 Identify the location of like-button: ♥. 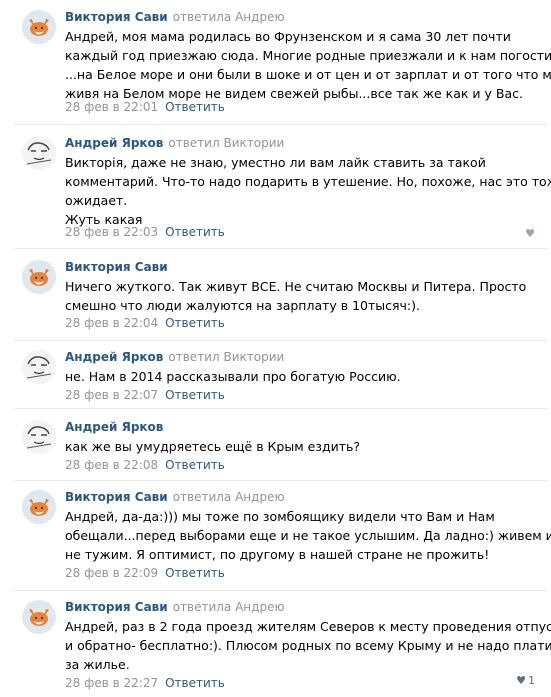
(530, 233).